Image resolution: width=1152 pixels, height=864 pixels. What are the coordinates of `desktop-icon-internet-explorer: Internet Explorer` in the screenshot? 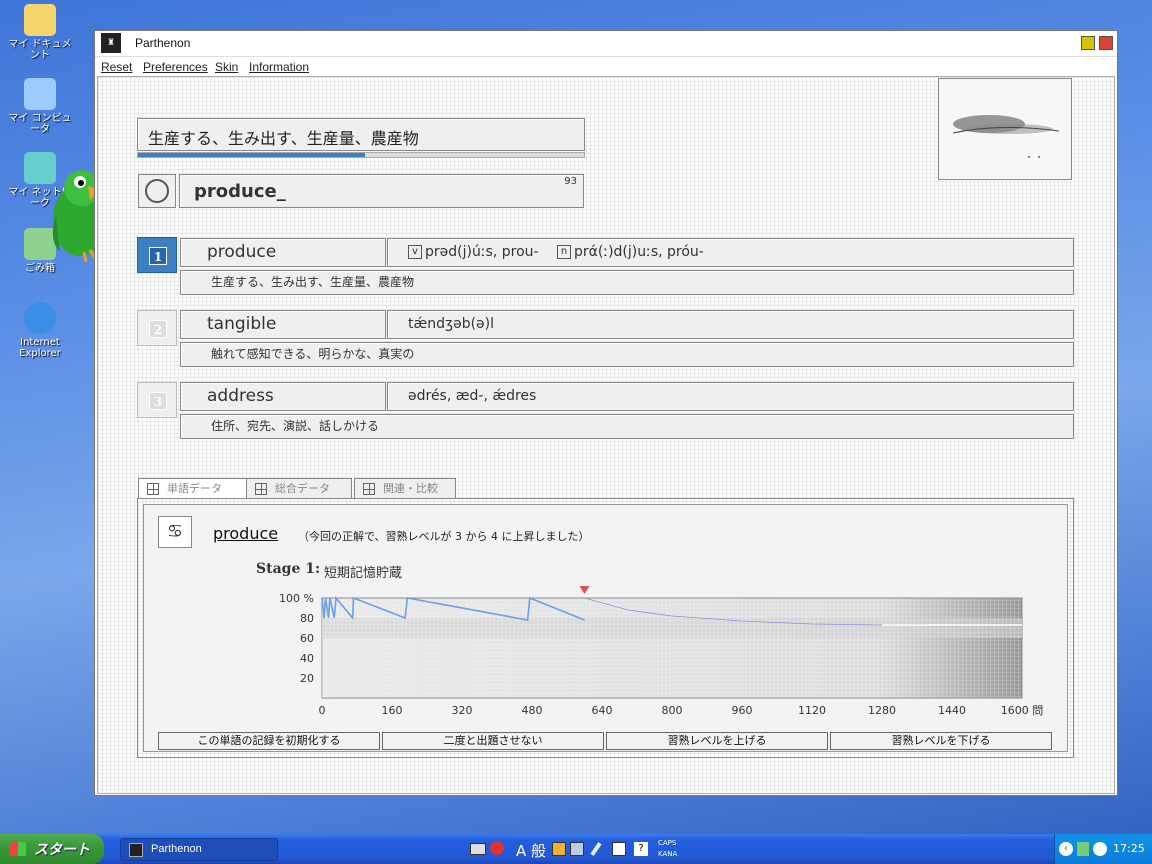 It's located at (40, 330).